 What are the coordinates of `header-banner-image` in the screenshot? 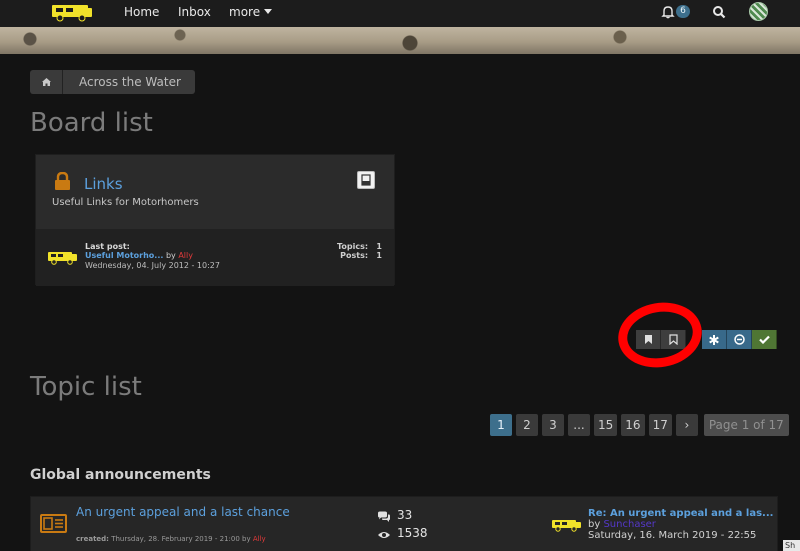 It's located at (400, 40).